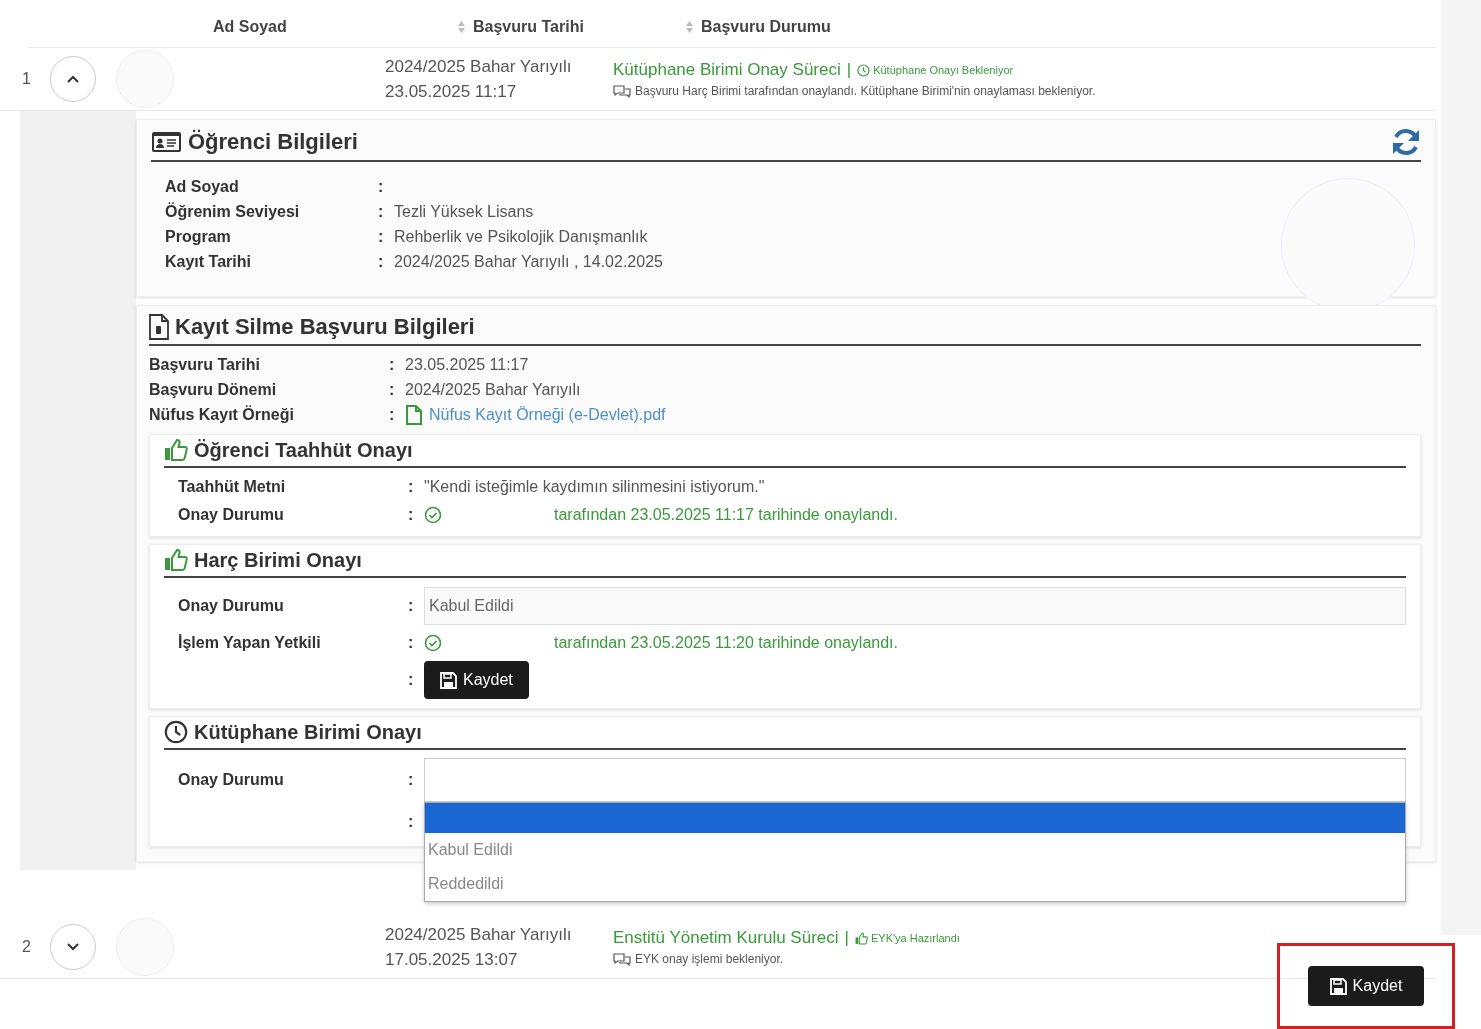 The height and width of the screenshot is (1029, 1481). I want to click on section-title: Harç Birimi Onayı, so click(278, 560).